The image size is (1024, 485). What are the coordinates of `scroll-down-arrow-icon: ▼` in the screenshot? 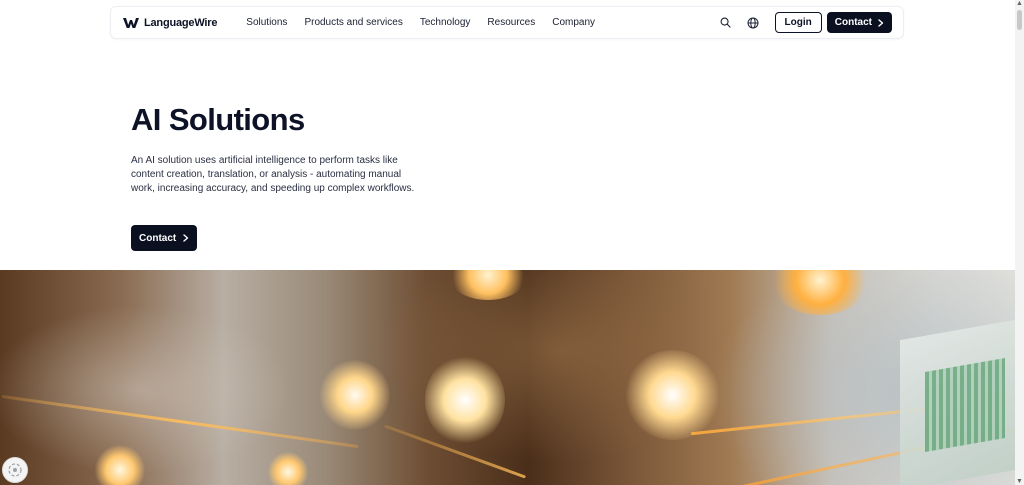 It's located at (1019, 481).